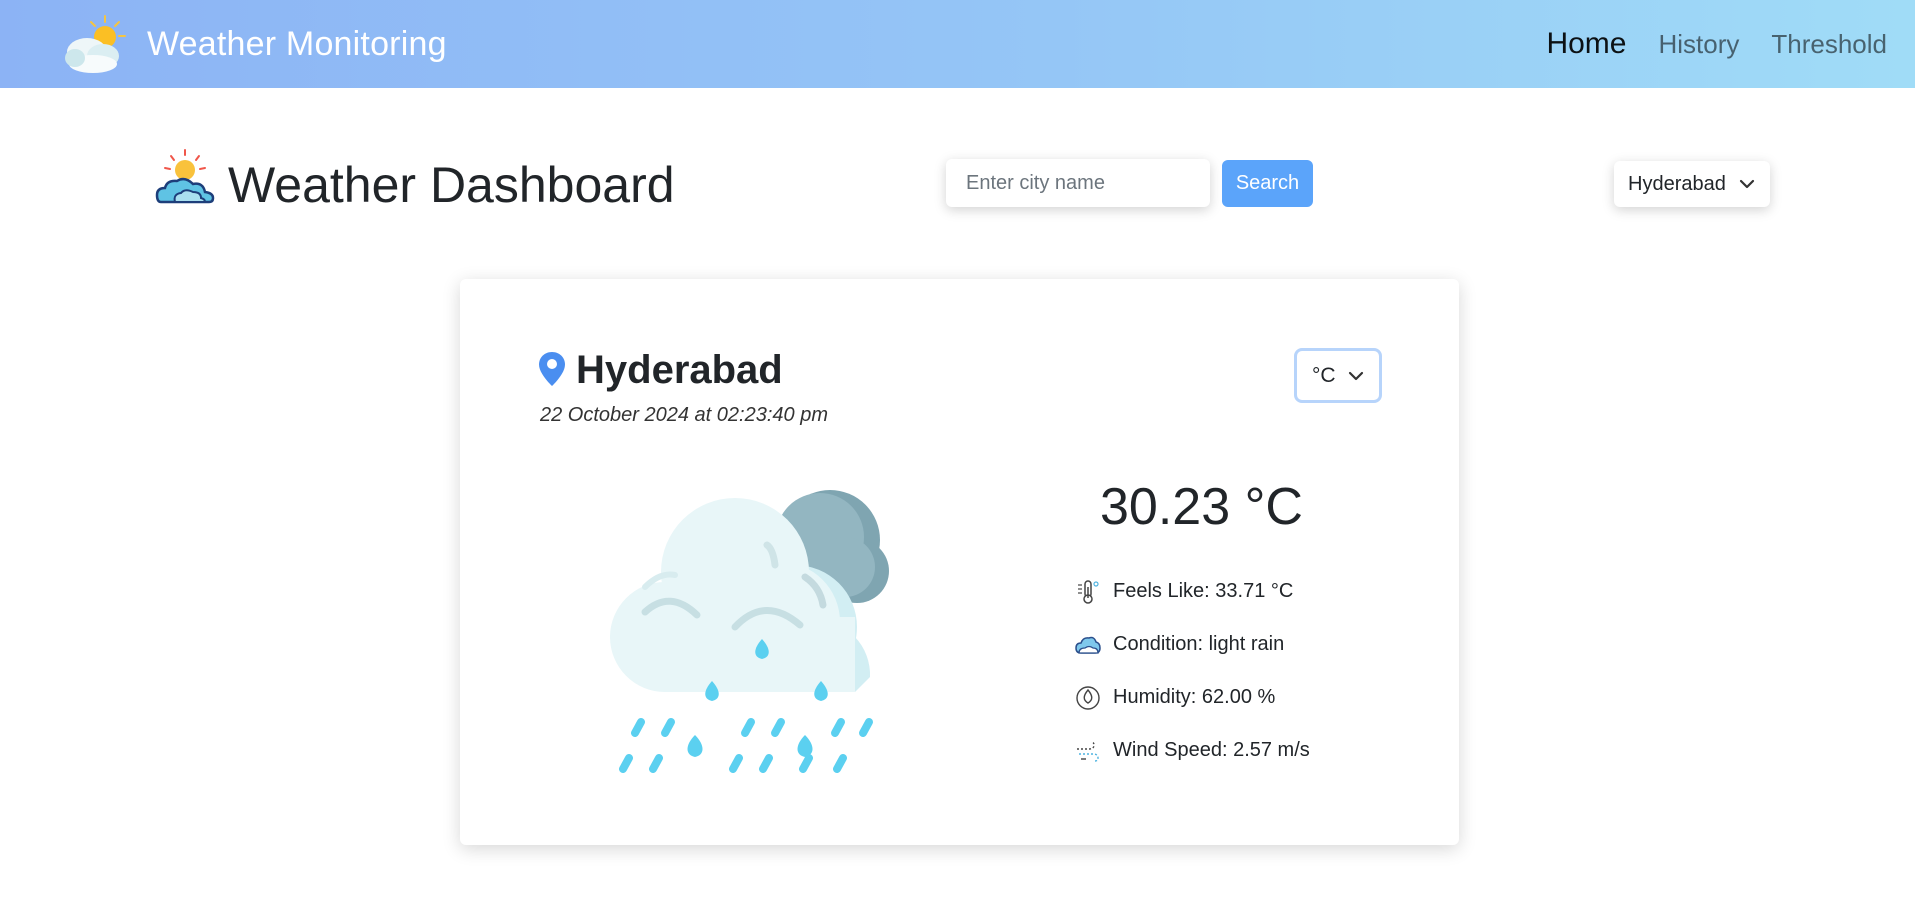 The width and height of the screenshot is (1915, 906). What do you see at coordinates (1324, 375) in the screenshot?
I see `unit-select-value: °C` at bounding box center [1324, 375].